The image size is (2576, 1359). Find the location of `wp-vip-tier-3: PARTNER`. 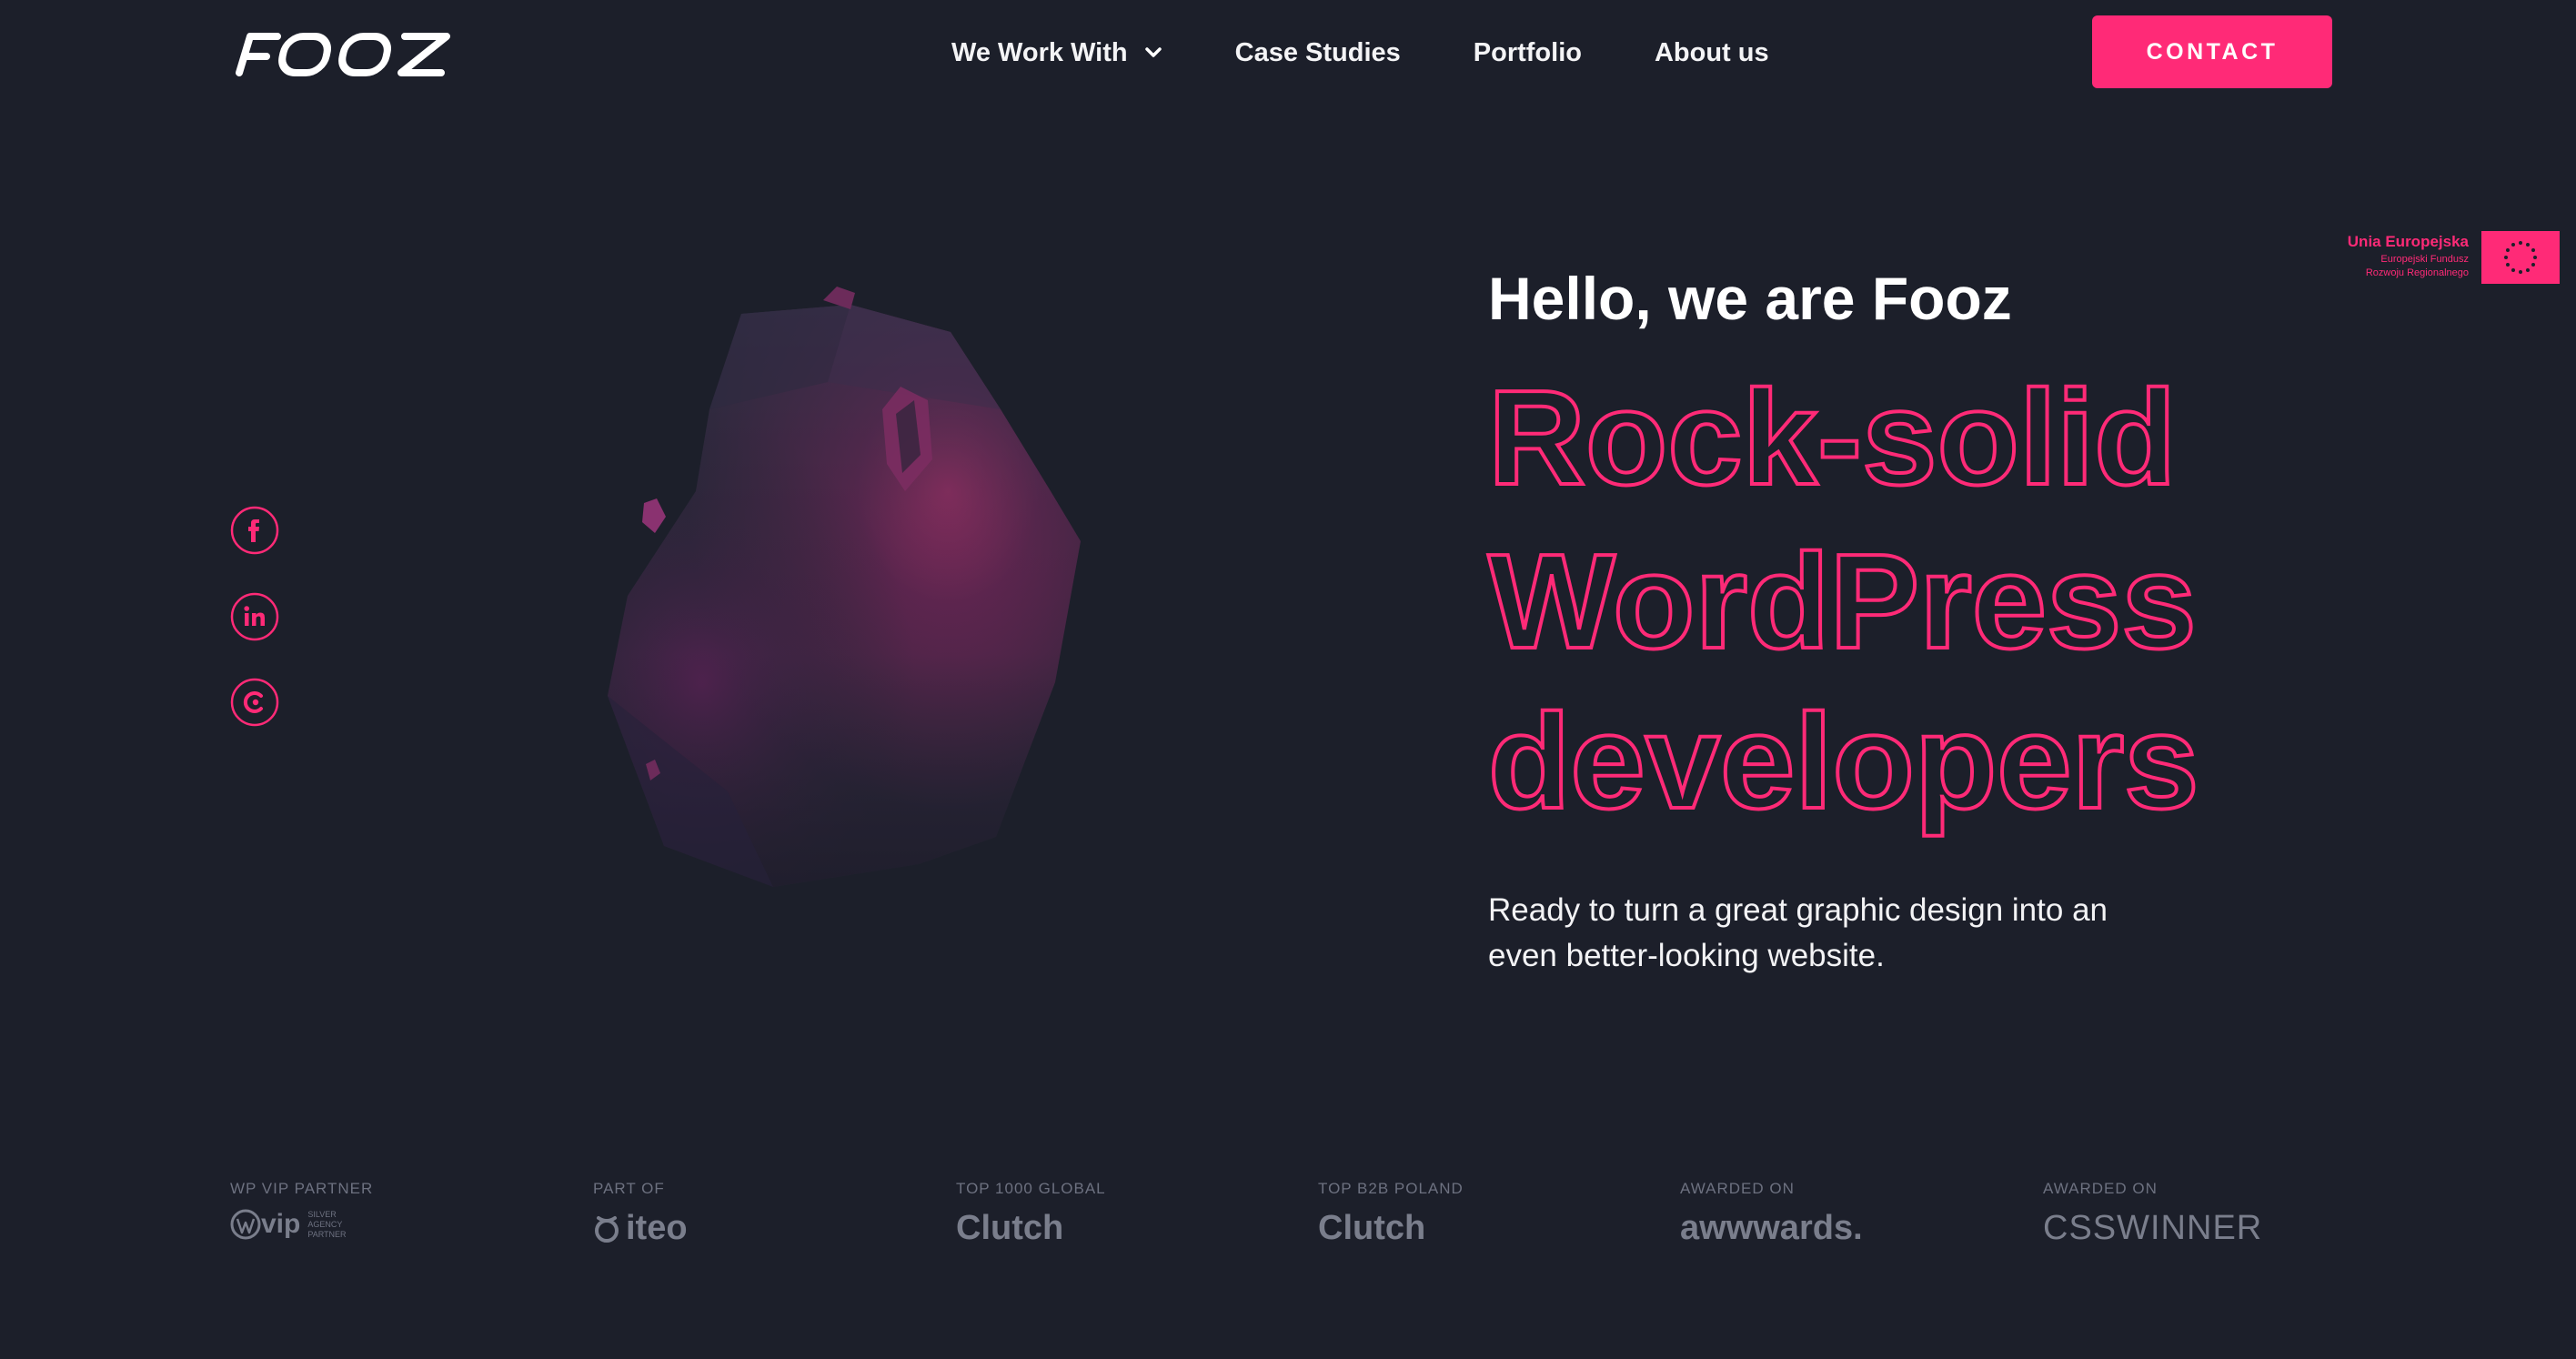

wp-vip-tier-3: PARTNER is located at coordinates (327, 1234).